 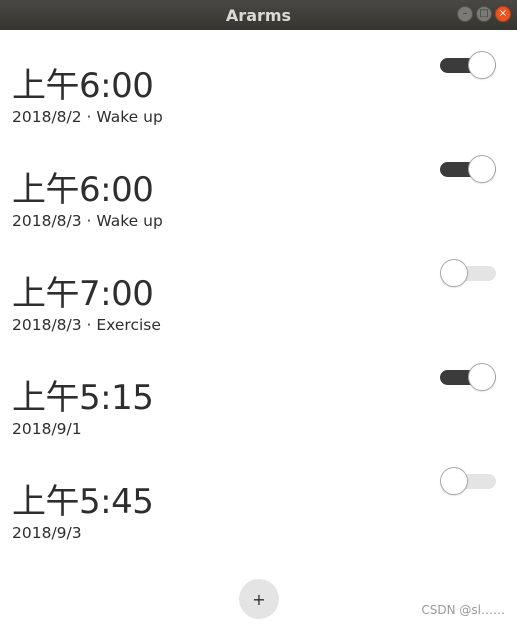 I want to click on plus-icon: +, so click(x=259, y=599).